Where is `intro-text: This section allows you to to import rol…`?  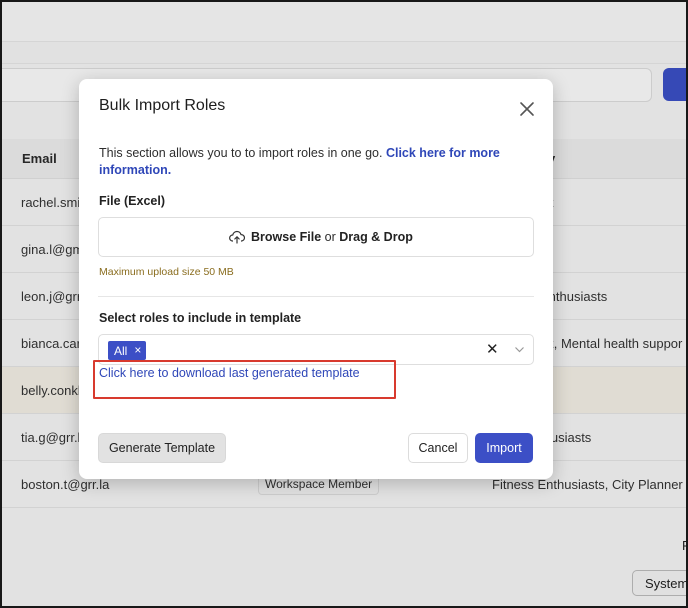
intro-text: This section allows you to to import rol… is located at coordinates (309, 162).